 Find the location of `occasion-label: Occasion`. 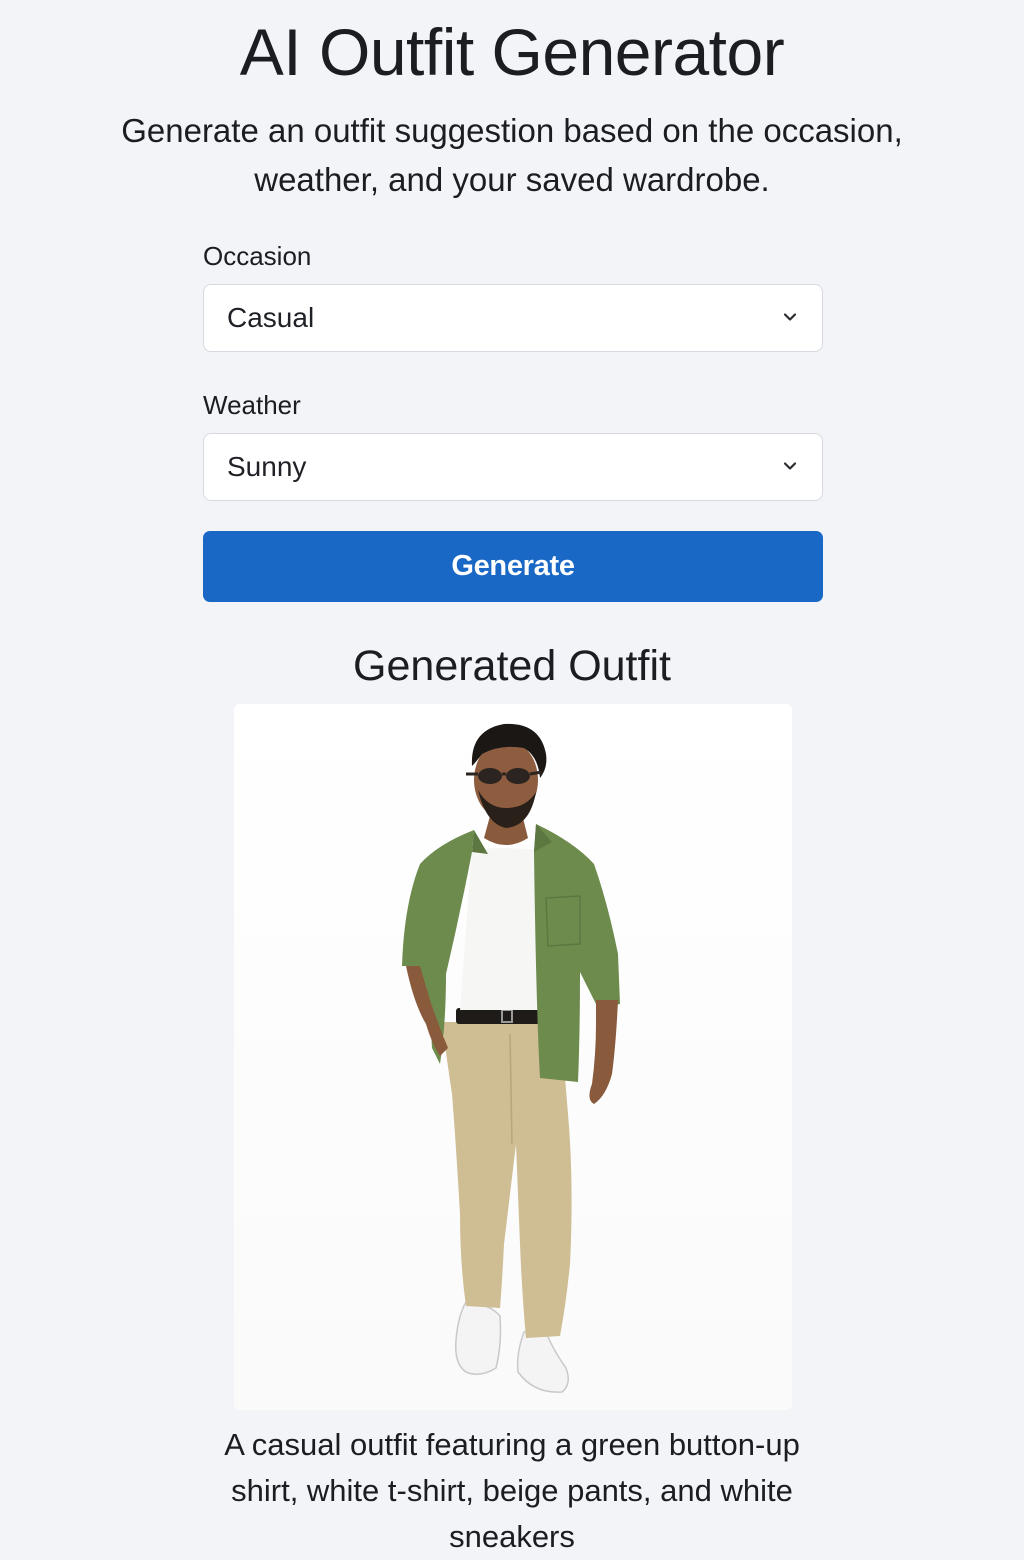

occasion-label: Occasion is located at coordinates (257, 256).